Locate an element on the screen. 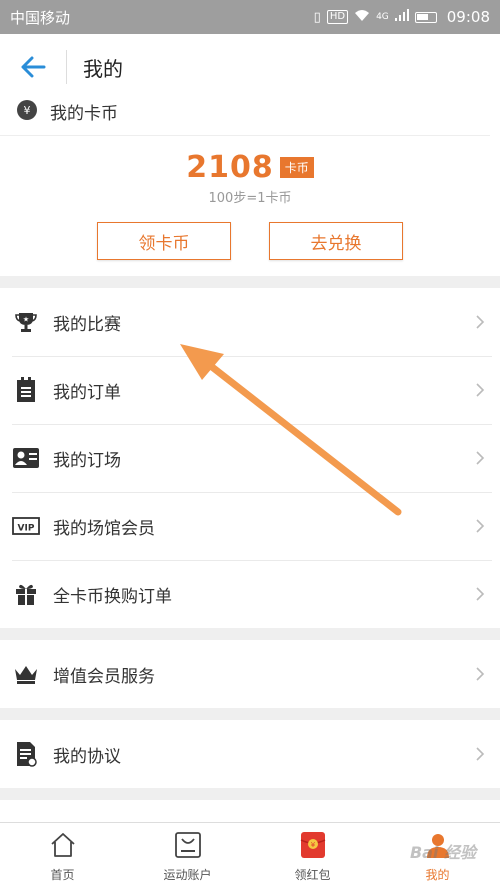  exchange-button: 去兑换 is located at coordinates (336, 241).